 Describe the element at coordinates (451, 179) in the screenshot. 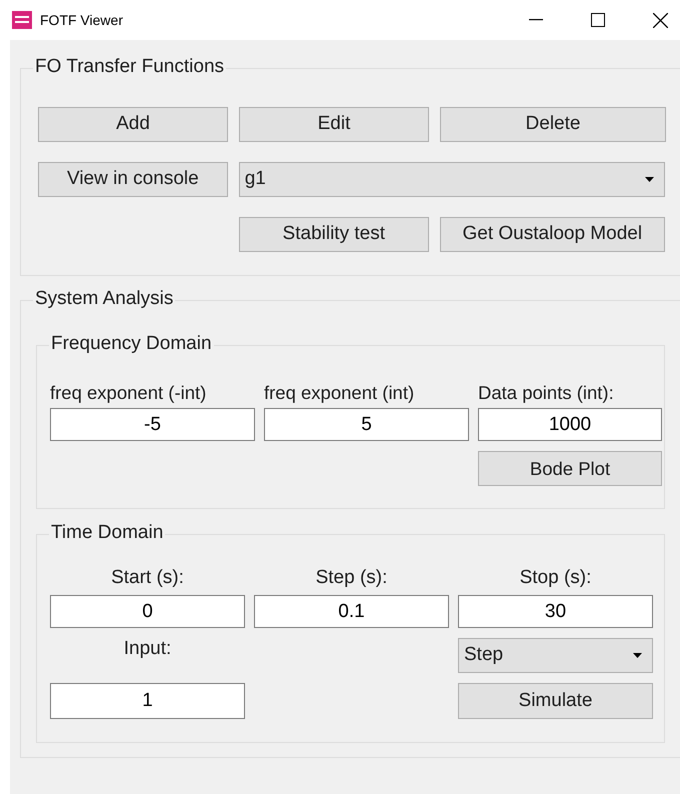

I see `dropdown: g1` at that location.